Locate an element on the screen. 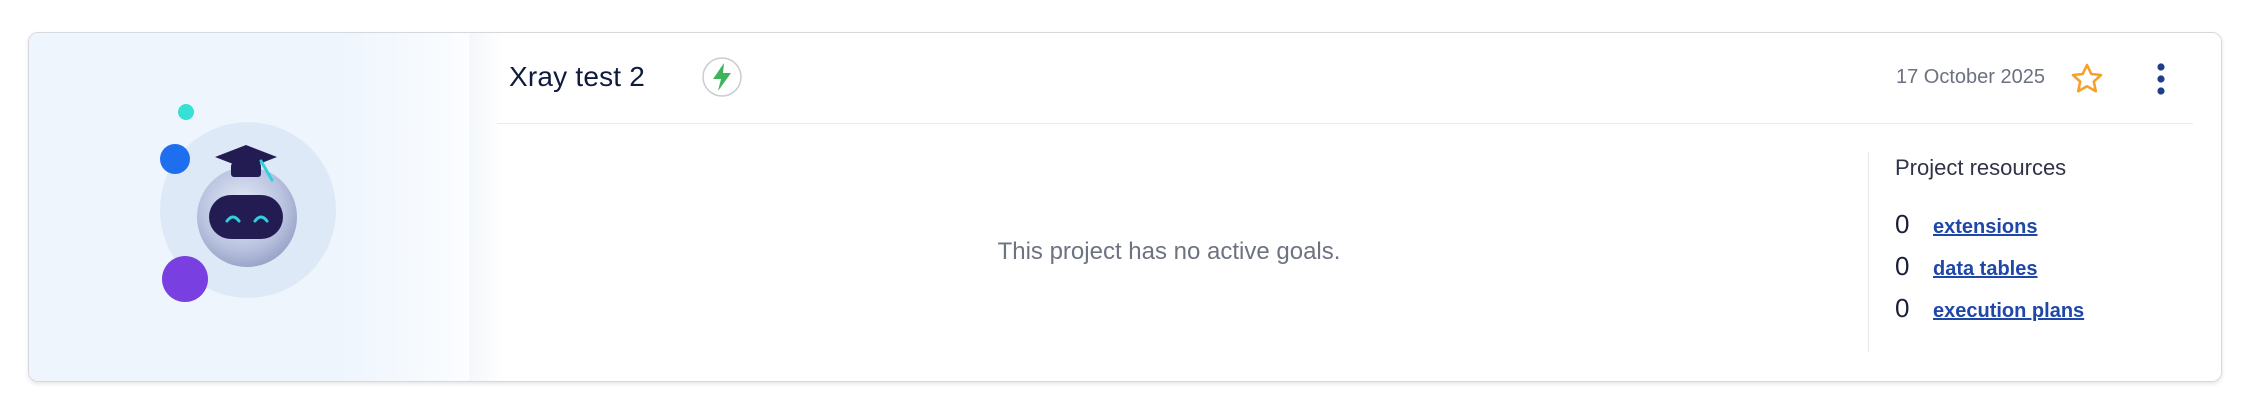 This screenshot has width=2250, height=420. star-outline-icon is located at coordinates (2087, 78).